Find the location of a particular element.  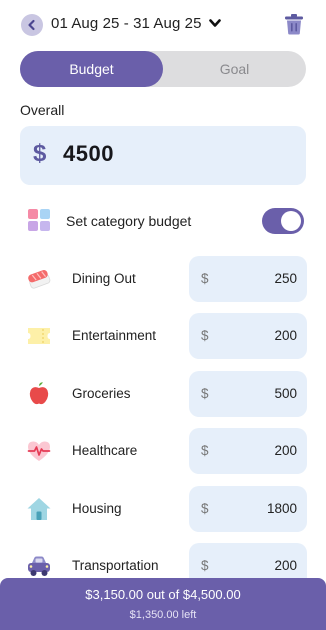

overall-label: Overall is located at coordinates (42, 110).